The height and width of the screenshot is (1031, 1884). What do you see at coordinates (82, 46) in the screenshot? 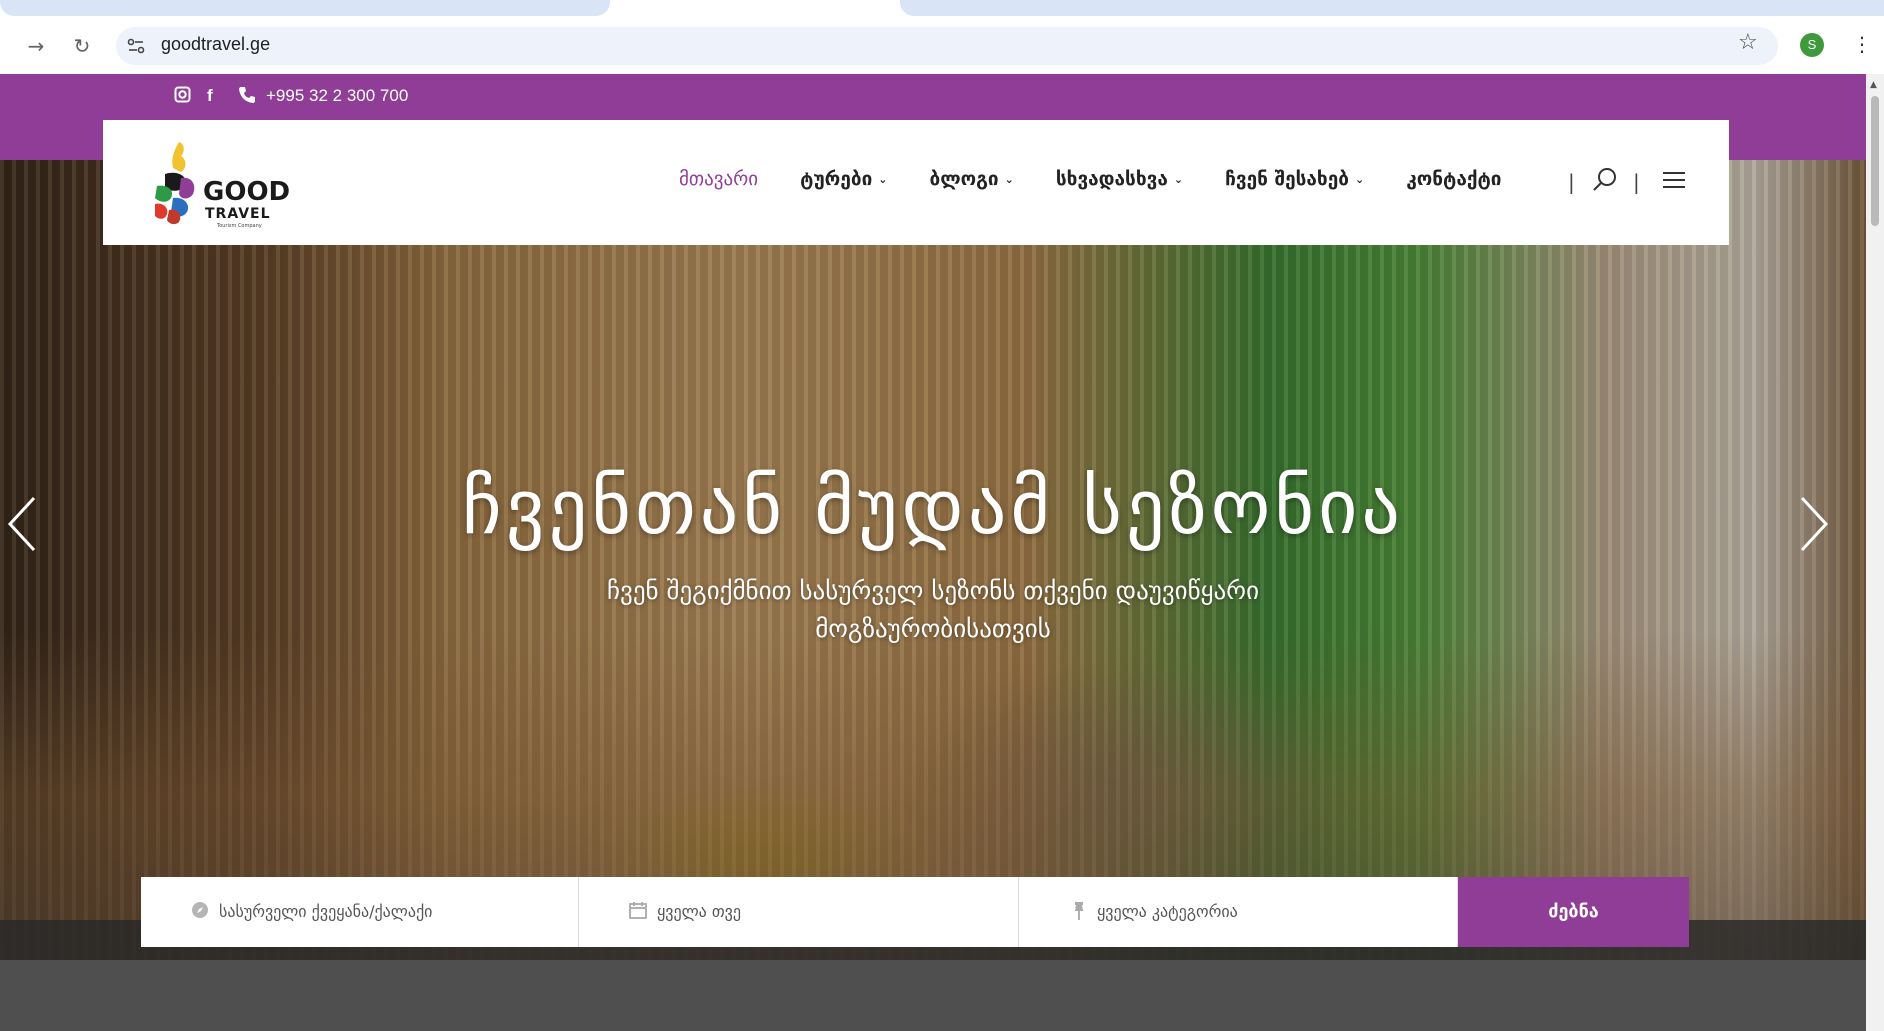
I see `reload-icon: ↻` at bounding box center [82, 46].